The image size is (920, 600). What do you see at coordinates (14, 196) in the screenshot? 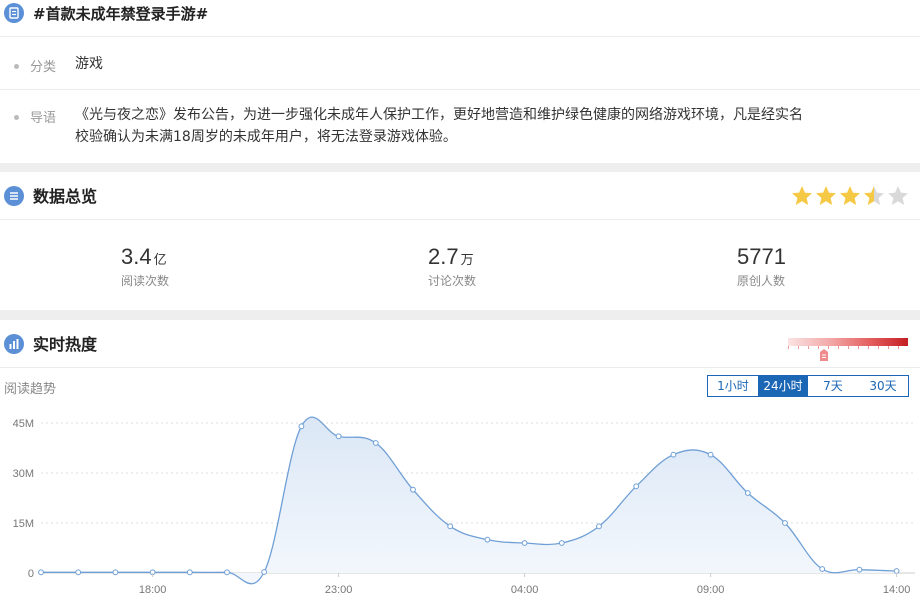
I see `list-icon` at bounding box center [14, 196].